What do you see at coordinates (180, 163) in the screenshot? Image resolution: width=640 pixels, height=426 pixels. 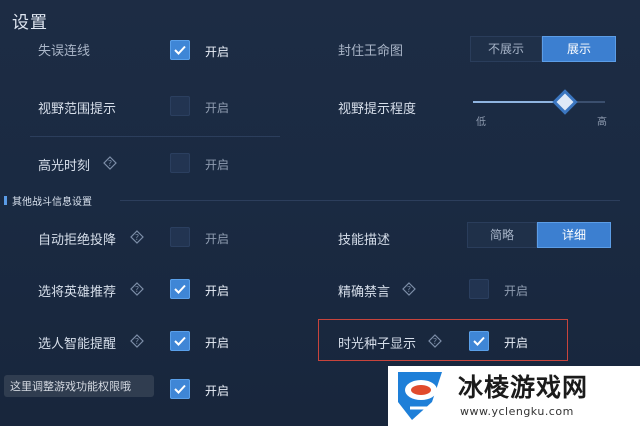 I see `checkbox-highlight` at bounding box center [180, 163].